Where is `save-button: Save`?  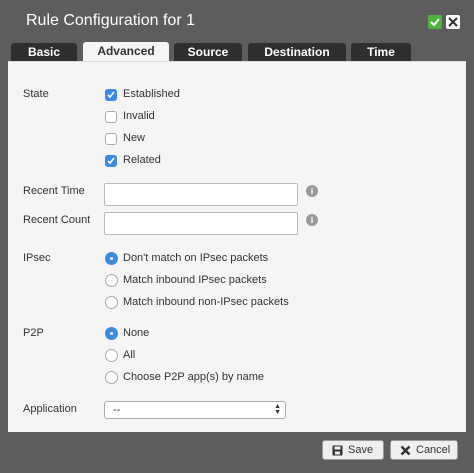
save-button: Save is located at coordinates (353, 450).